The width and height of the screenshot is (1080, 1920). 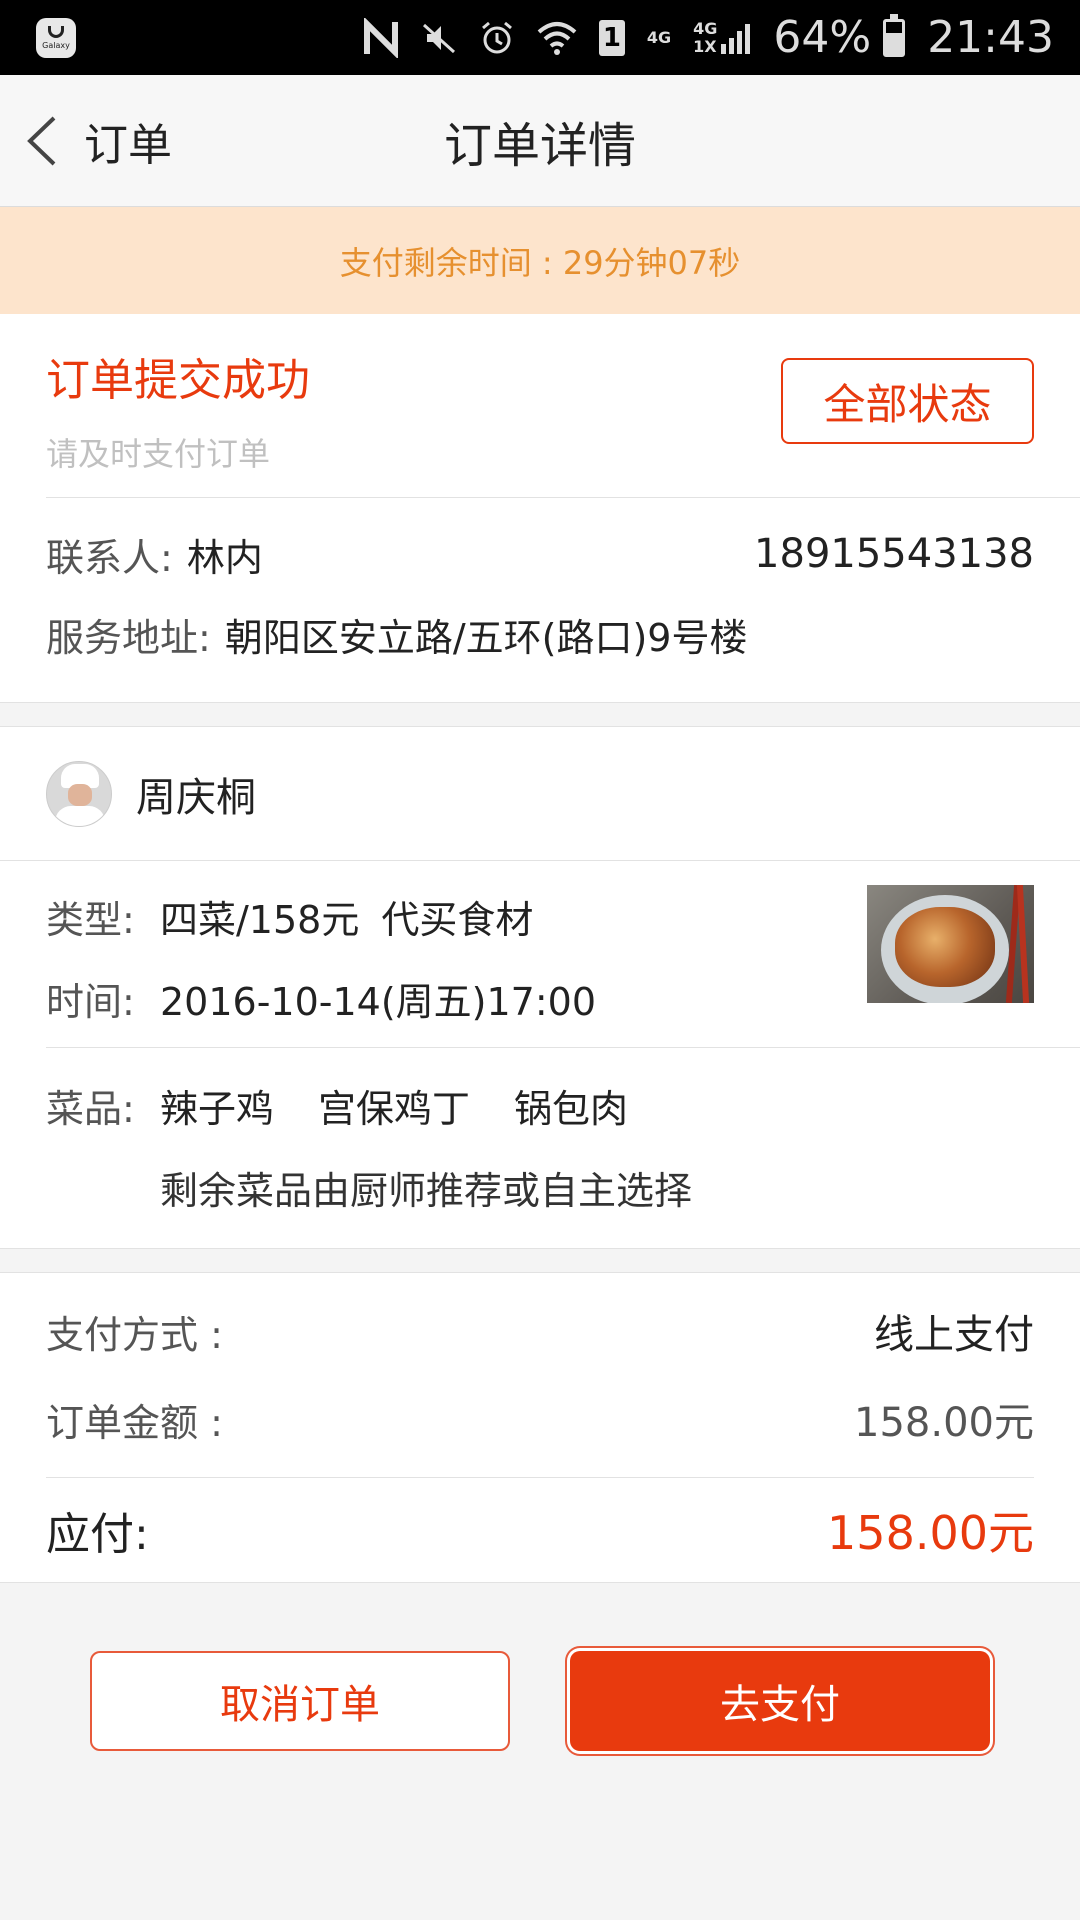 I want to click on dish-item: 辣子鸡, so click(x=217, y=1108).